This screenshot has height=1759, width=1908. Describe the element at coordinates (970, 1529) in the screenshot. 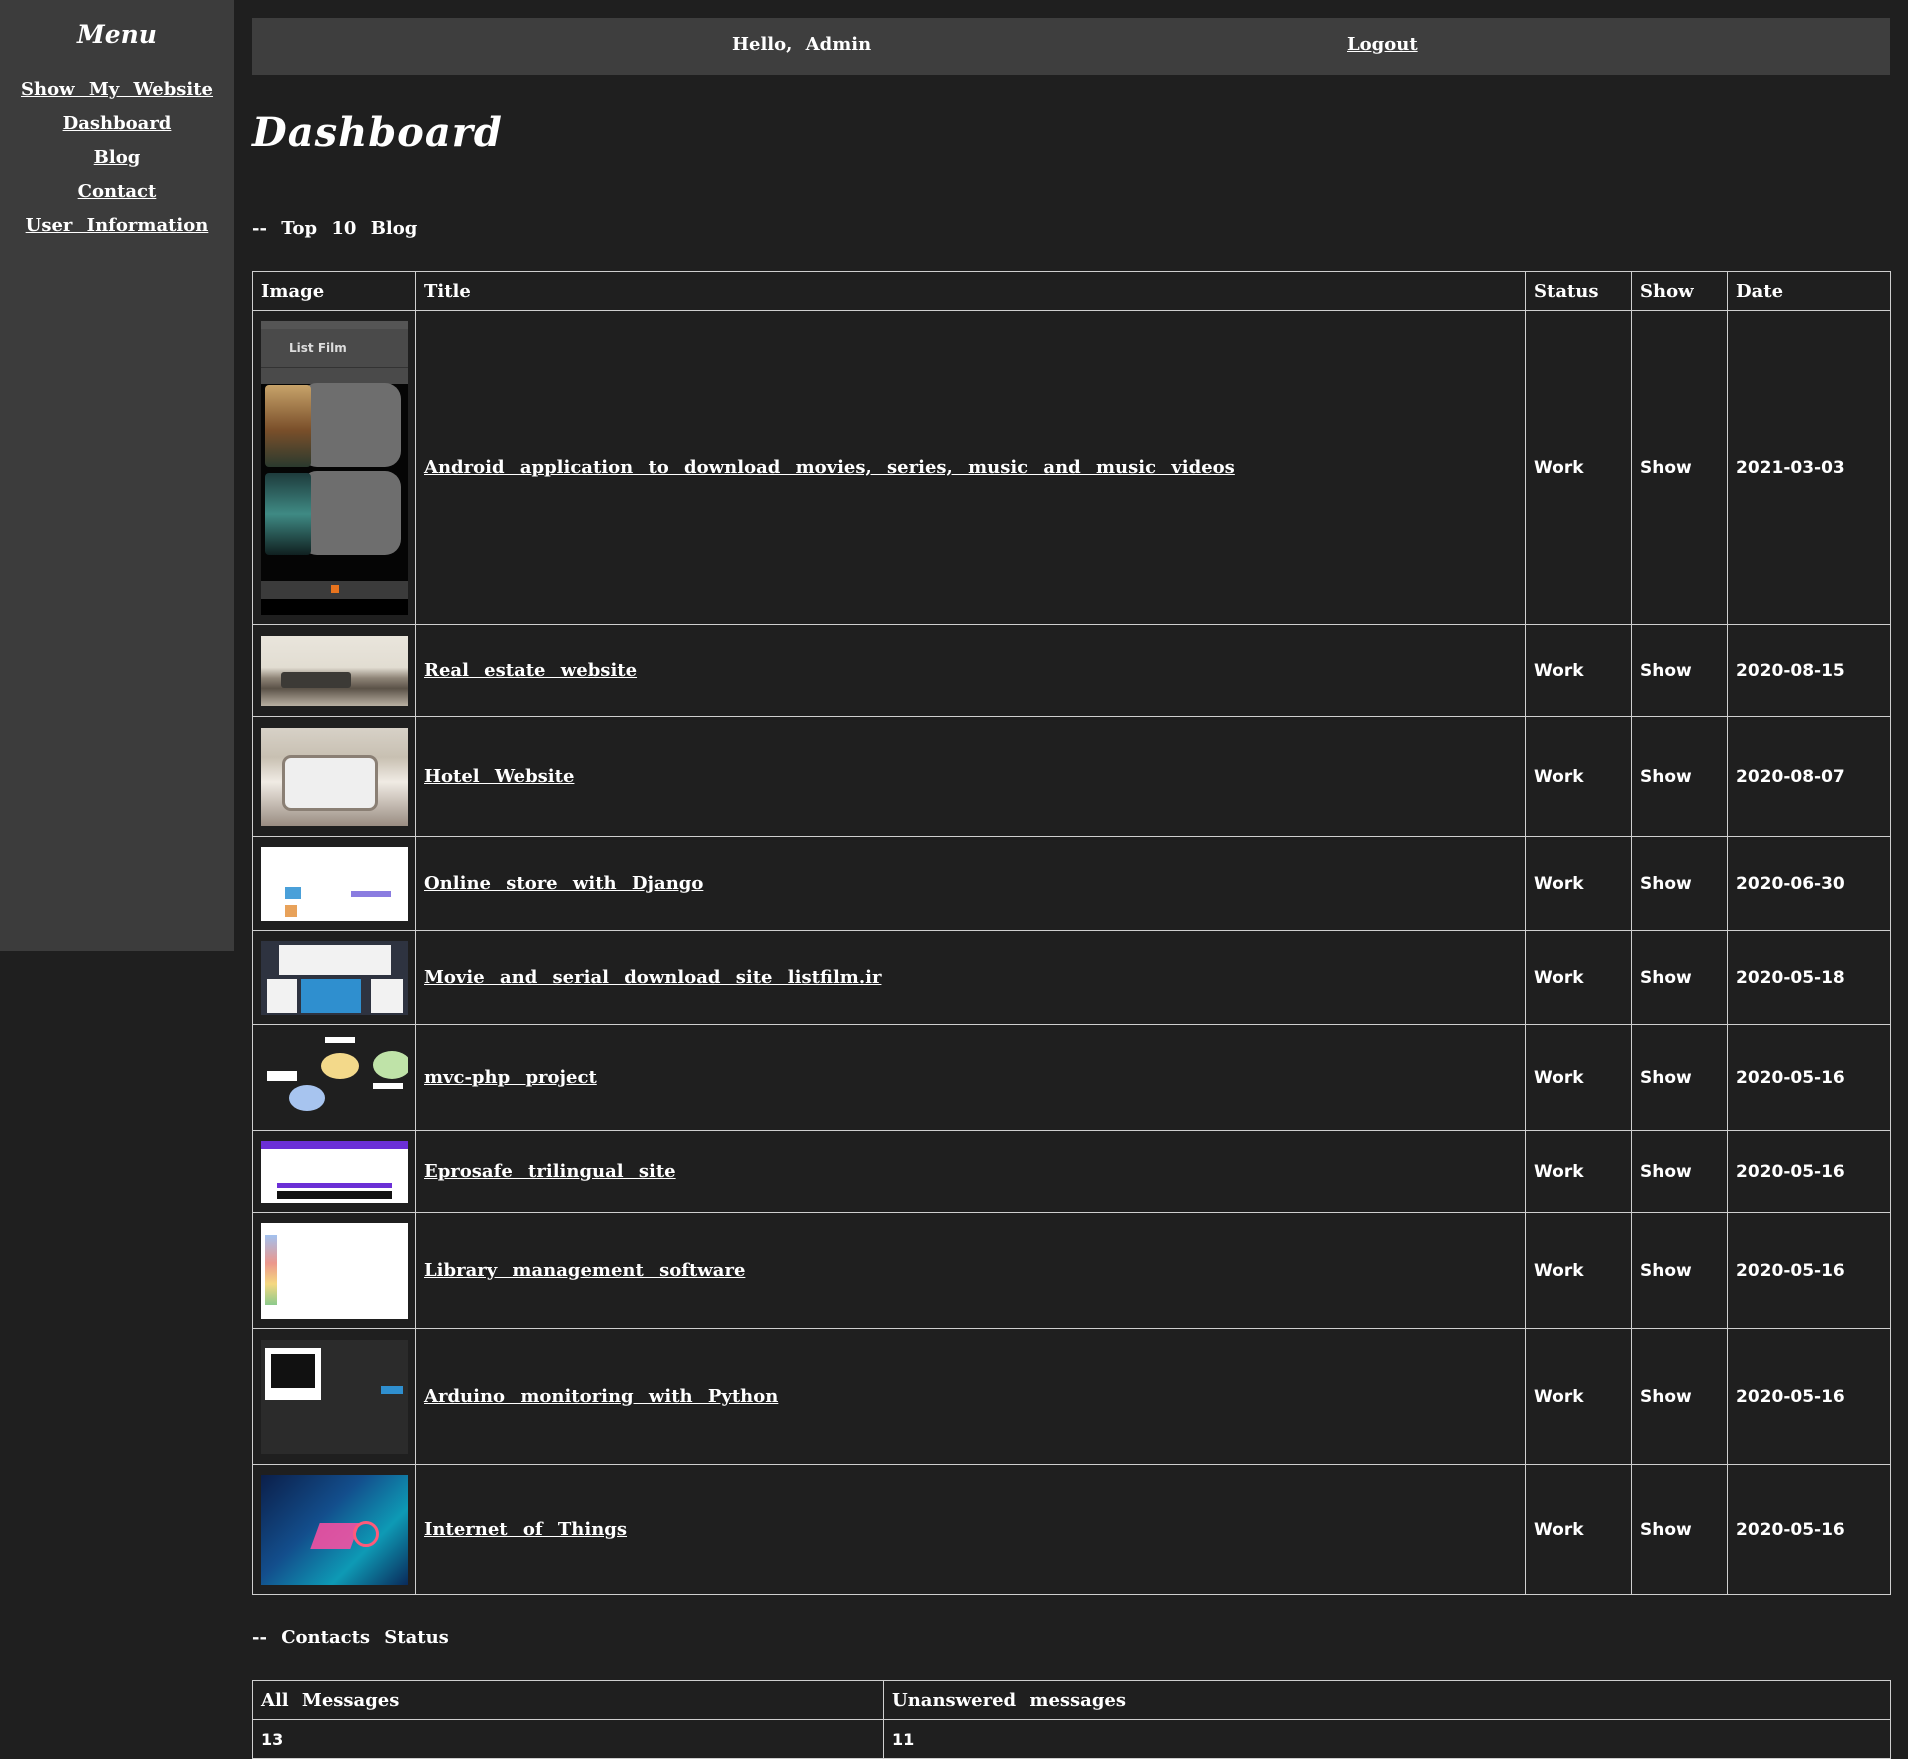

I see `title-cell: Internet of Things` at that location.